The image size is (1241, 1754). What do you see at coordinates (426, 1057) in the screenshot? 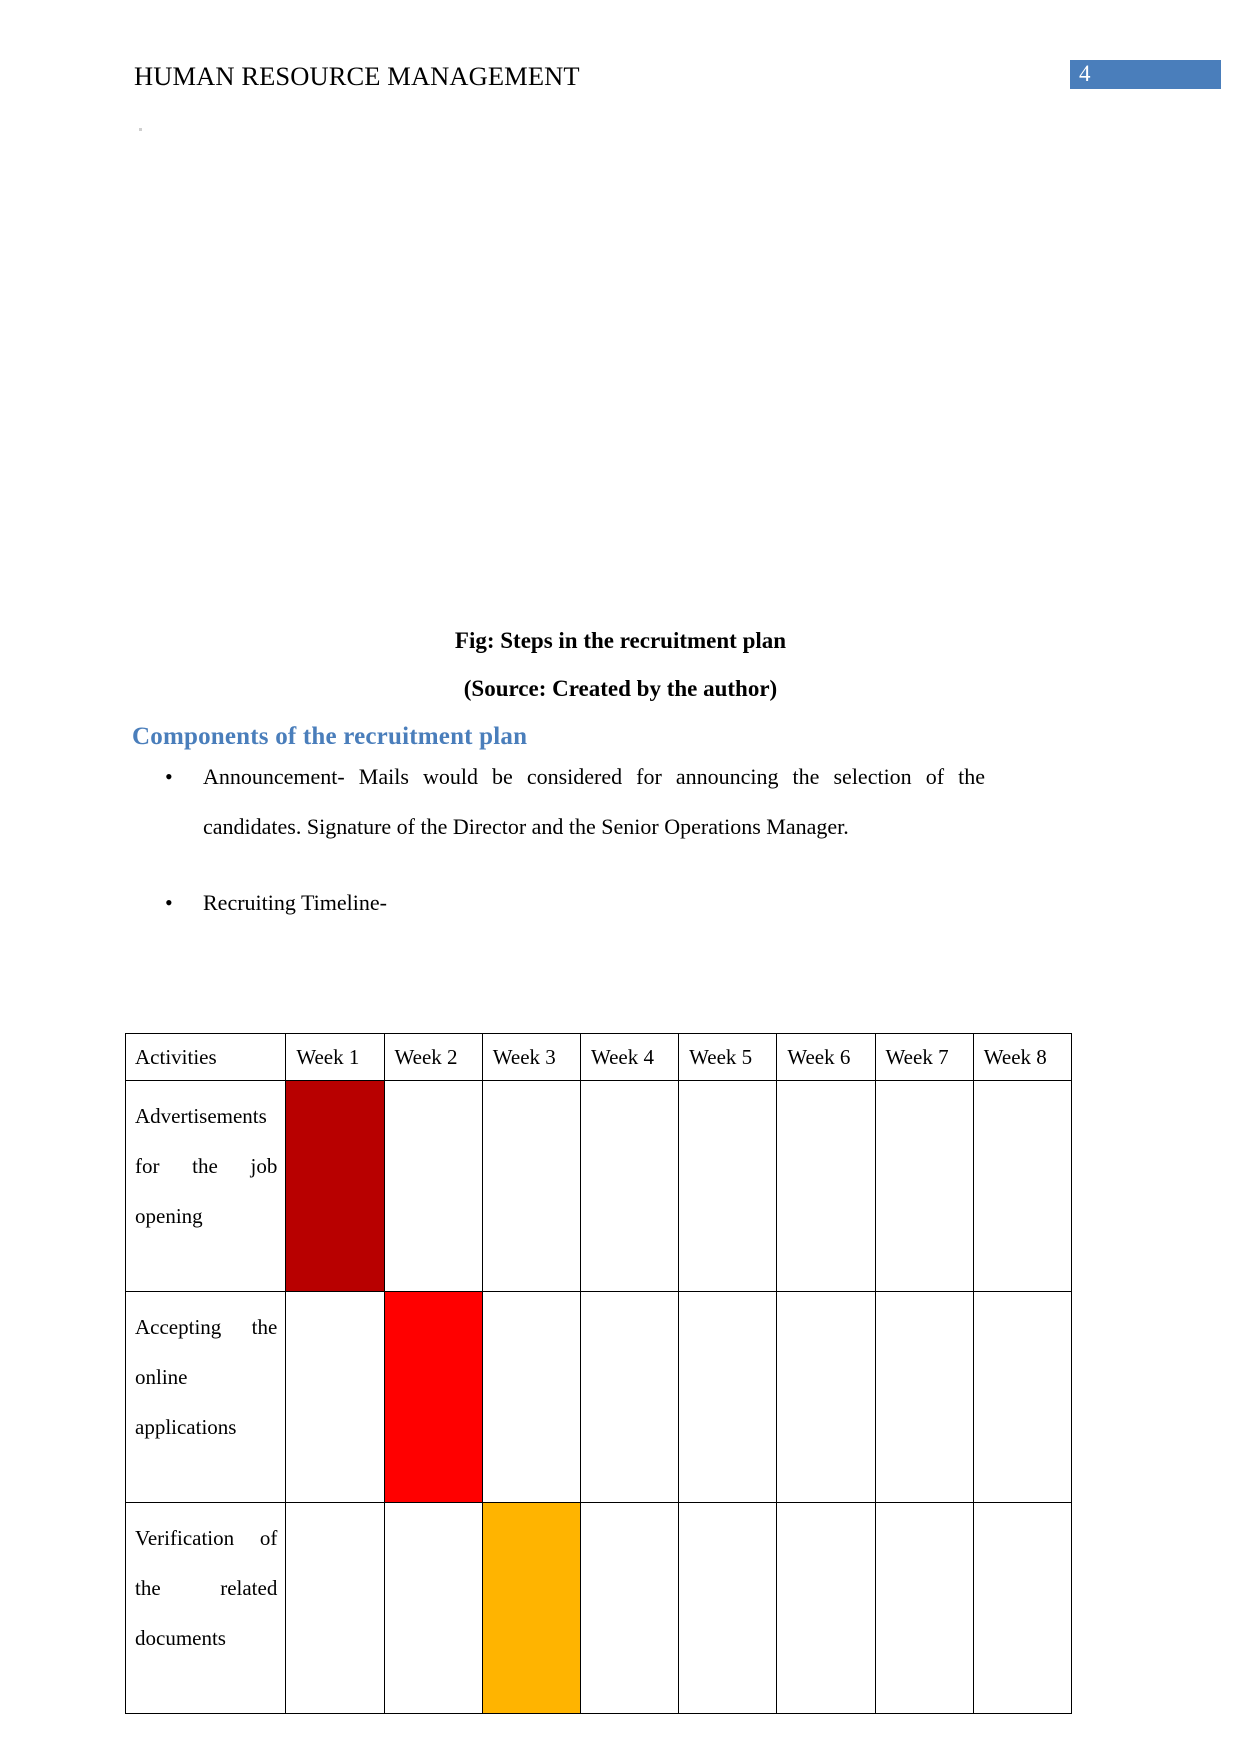
I see `column-header-week-label: Week 2` at bounding box center [426, 1057].